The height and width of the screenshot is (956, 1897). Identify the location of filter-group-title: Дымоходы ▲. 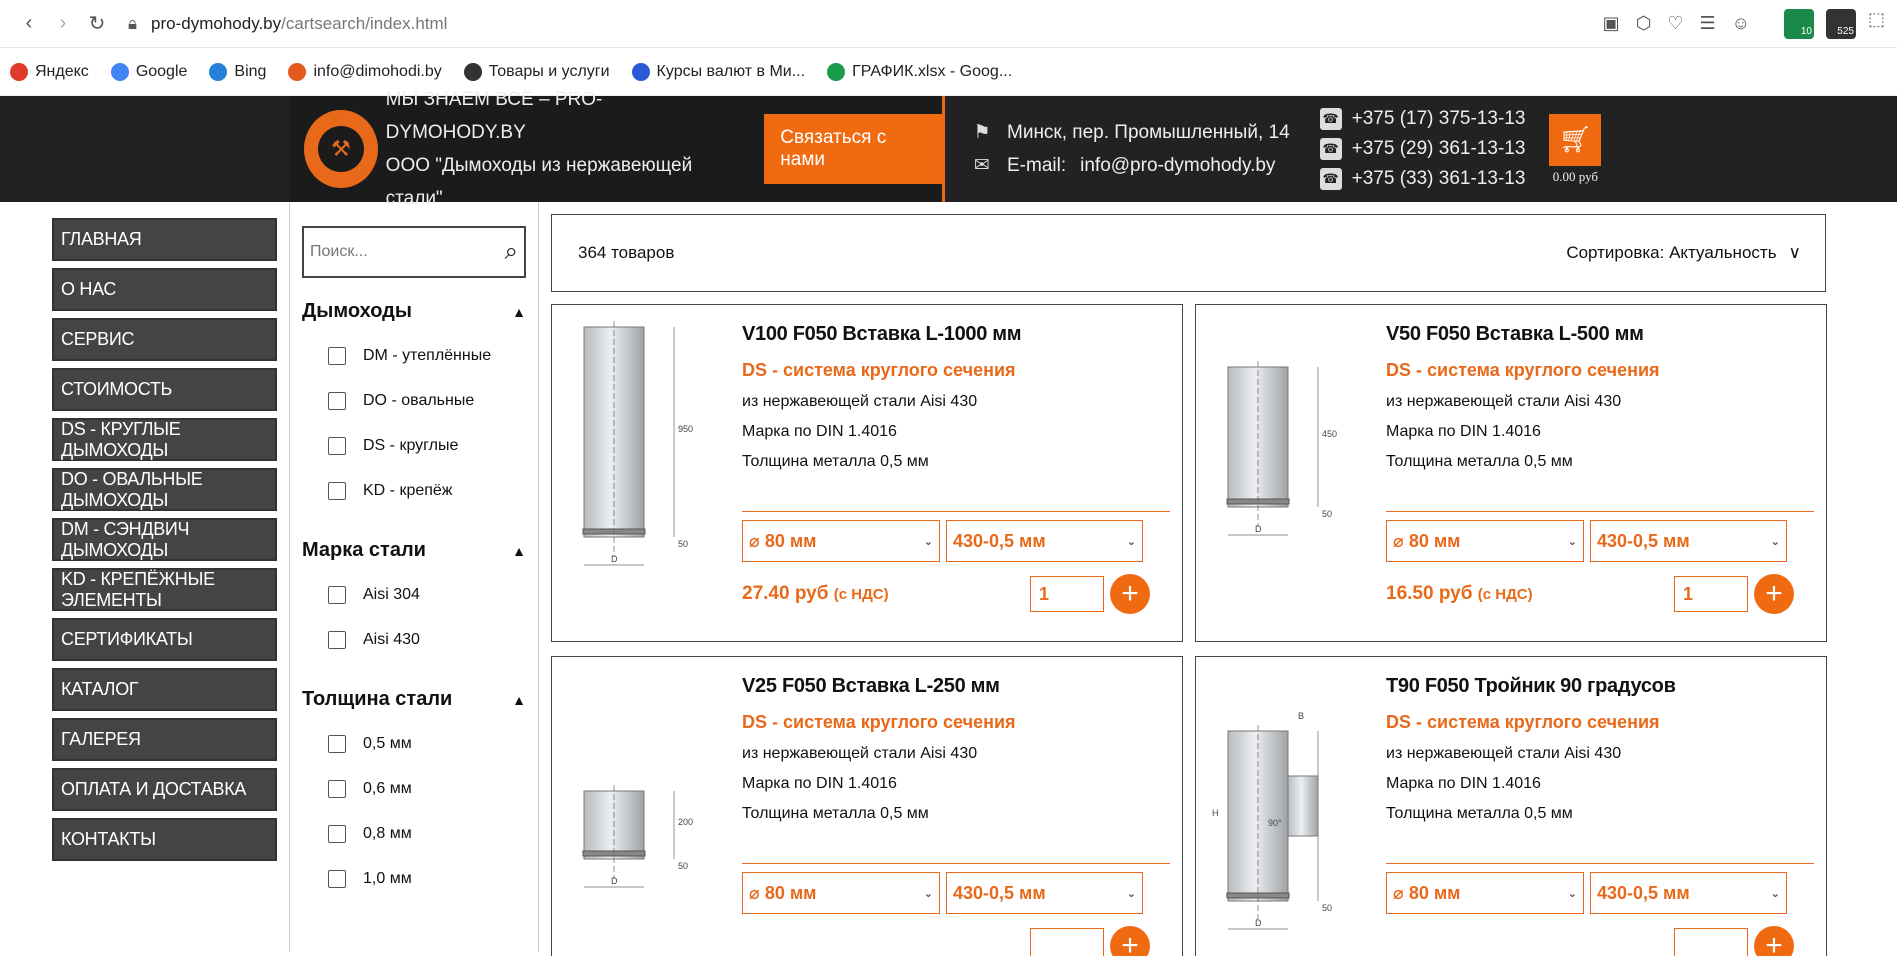
(414, 311).